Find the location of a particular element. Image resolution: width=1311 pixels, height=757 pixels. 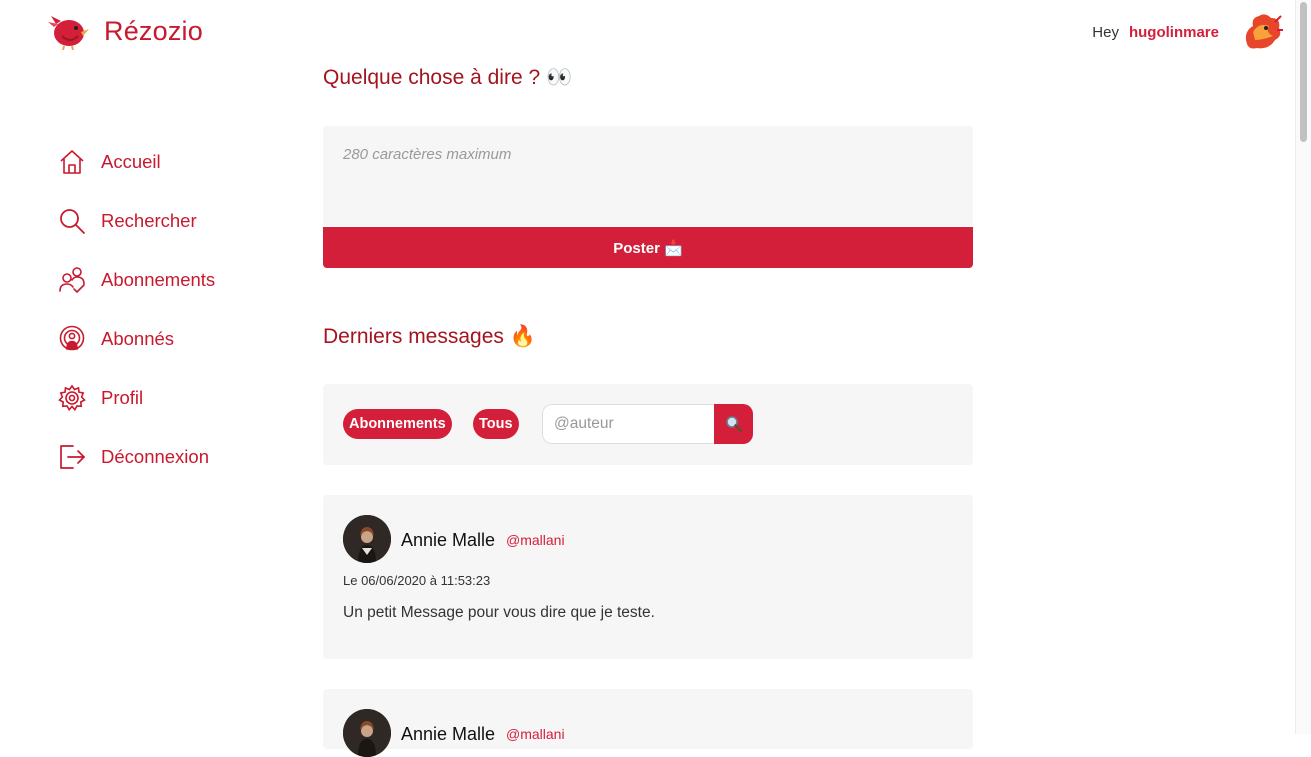

user-greeting: Hey hugolinmare is located at coordinates (1187, 32).